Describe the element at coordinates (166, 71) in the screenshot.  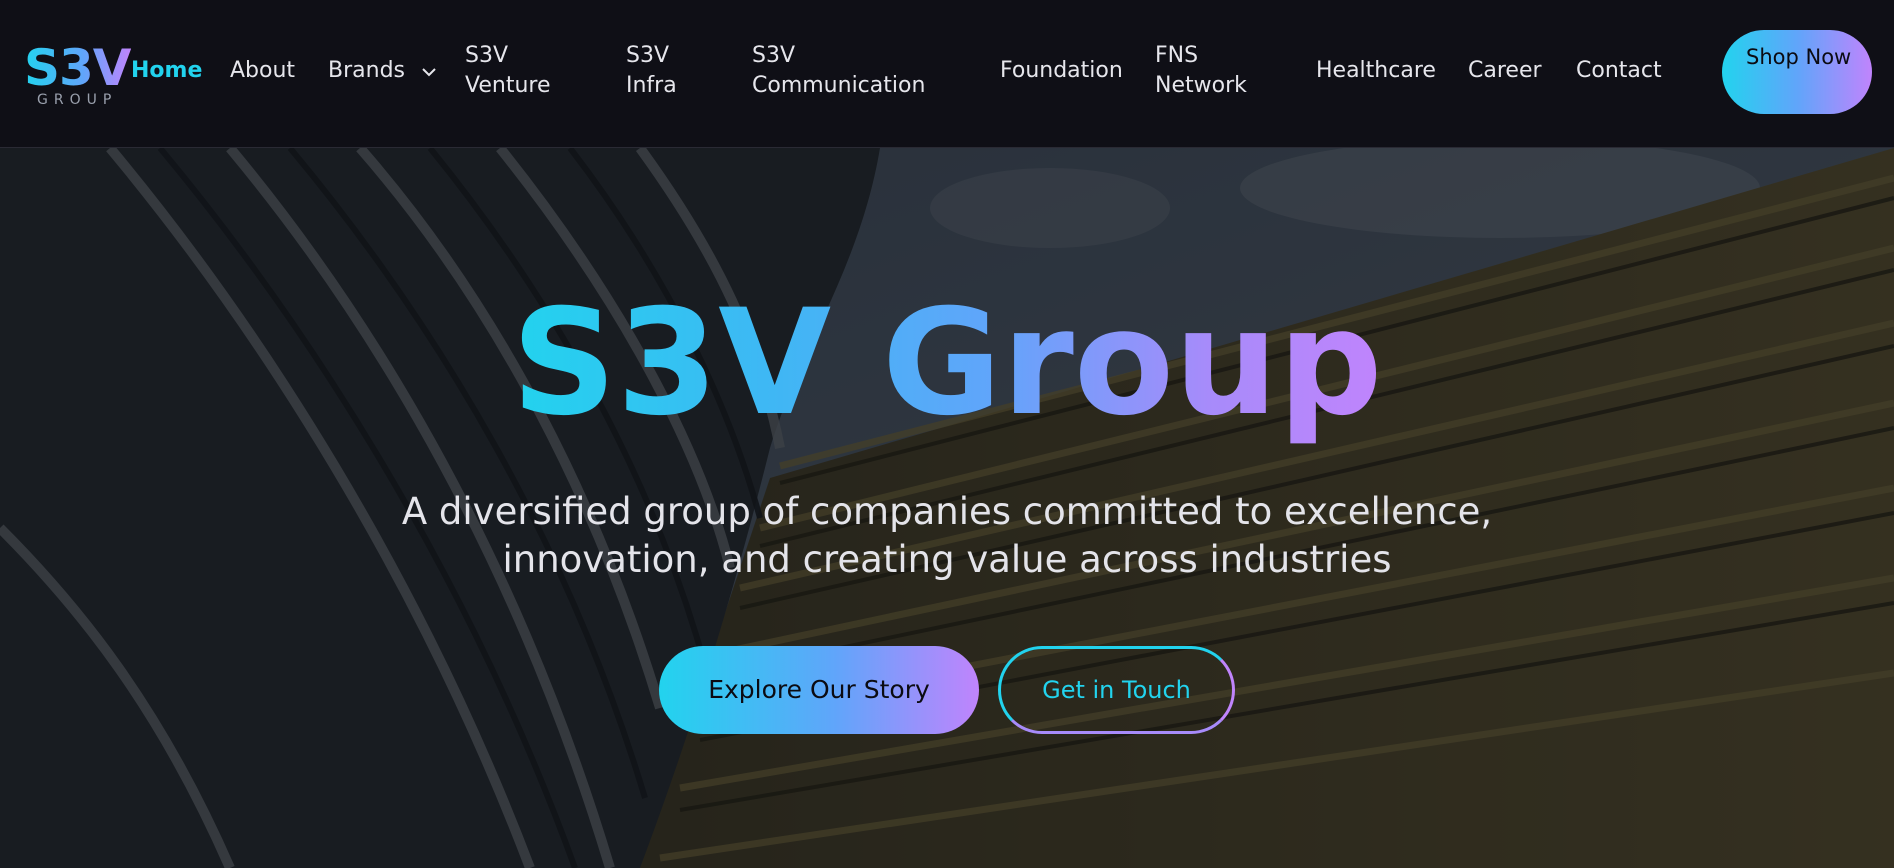
I see `nav-home: Home` at that location.